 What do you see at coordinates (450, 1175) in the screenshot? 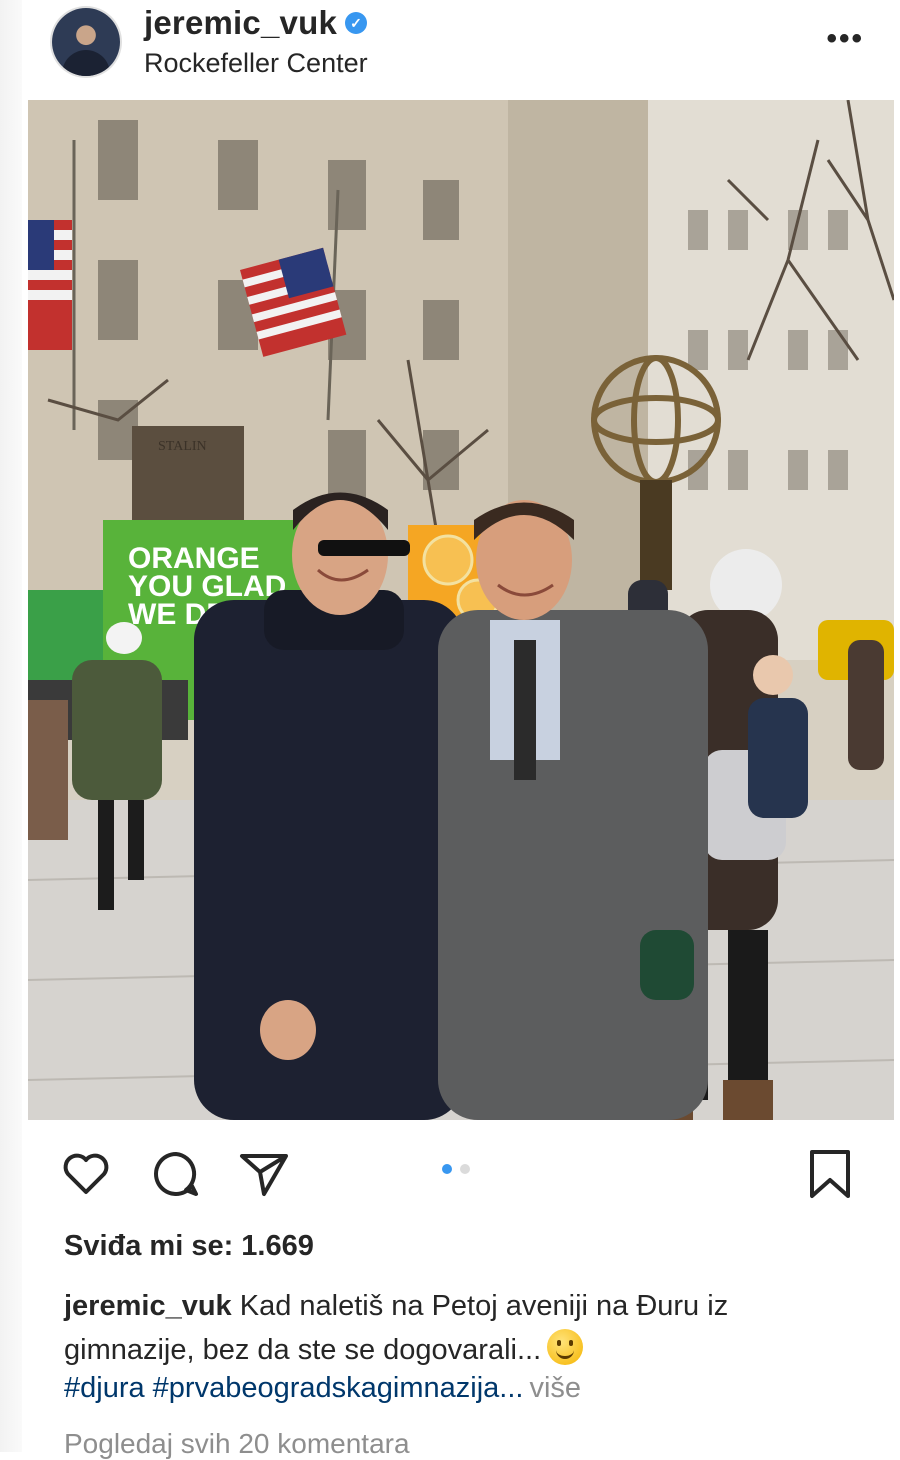
I see `action-bar` at bounding box center [450, 1175].